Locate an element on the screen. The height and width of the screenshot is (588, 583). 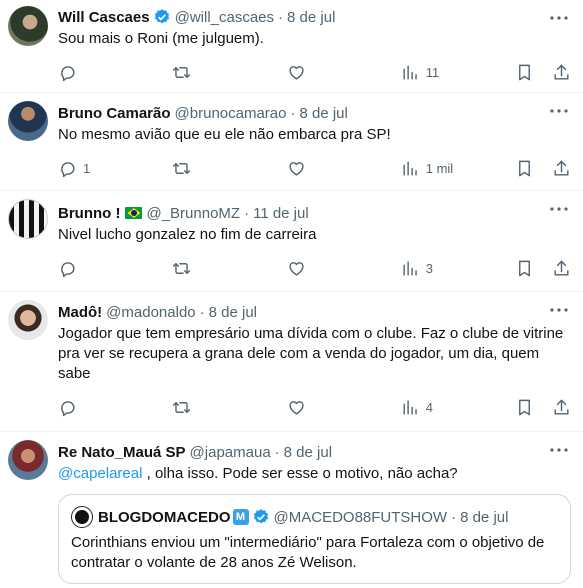
verified-icon is located at coordinates (161, 16).